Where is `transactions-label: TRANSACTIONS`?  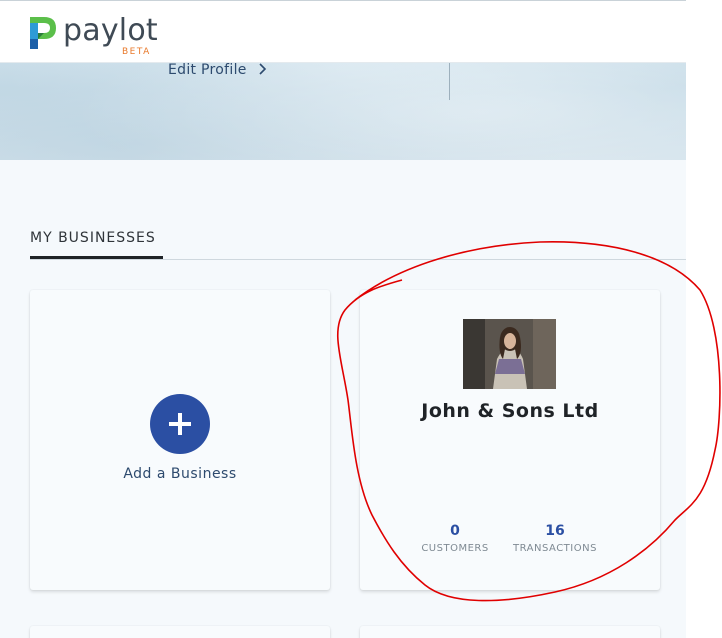
transactions-label: TRANSACTIONS is located at coordinates (555, 548).